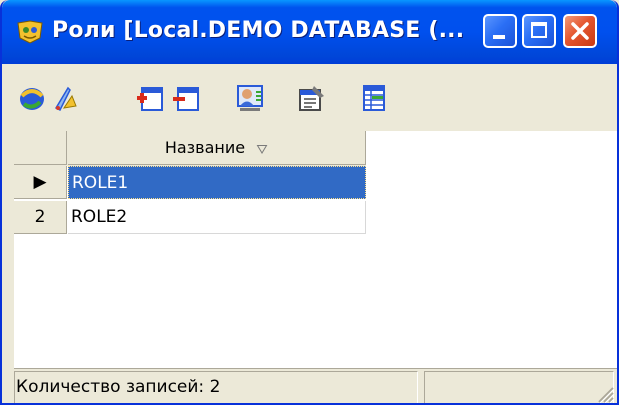  What do you see at coordinates (519, 387) in the screenshot?
I see `status-panel-empty` at bounding box center [519, 387].